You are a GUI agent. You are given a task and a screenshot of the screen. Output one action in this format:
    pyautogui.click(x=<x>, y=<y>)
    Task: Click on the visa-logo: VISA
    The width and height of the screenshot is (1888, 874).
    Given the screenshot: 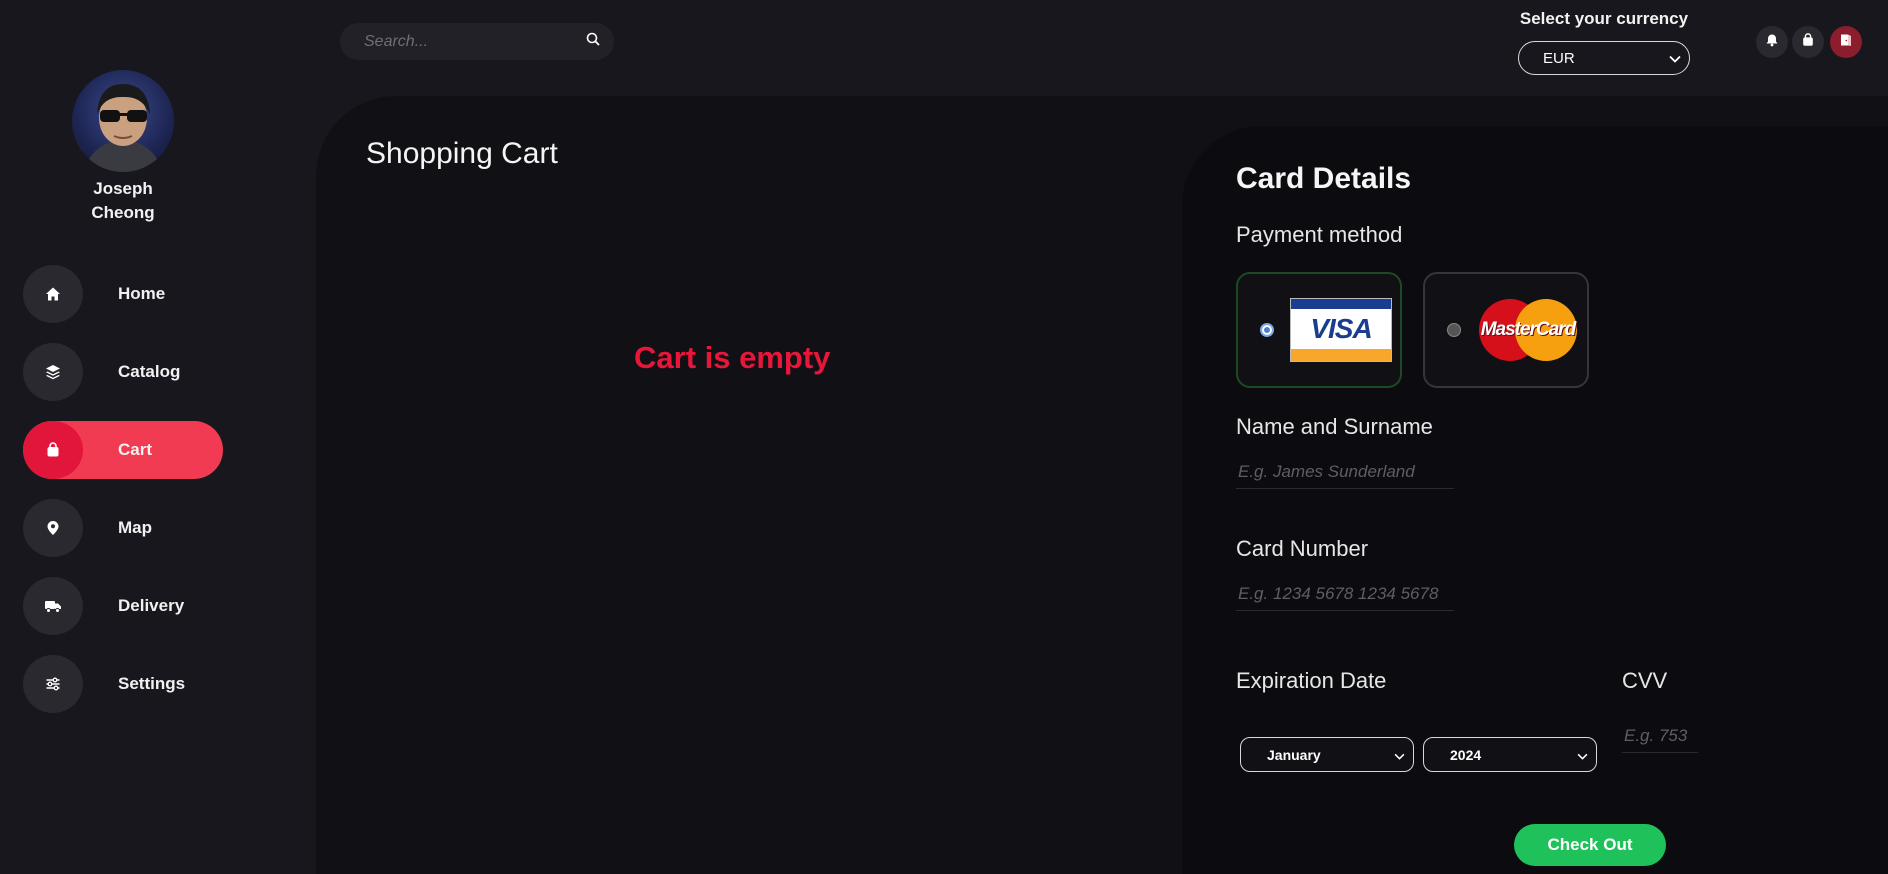 What is the action you would take?
    pyautogui.click(x=1341, y=330)
    